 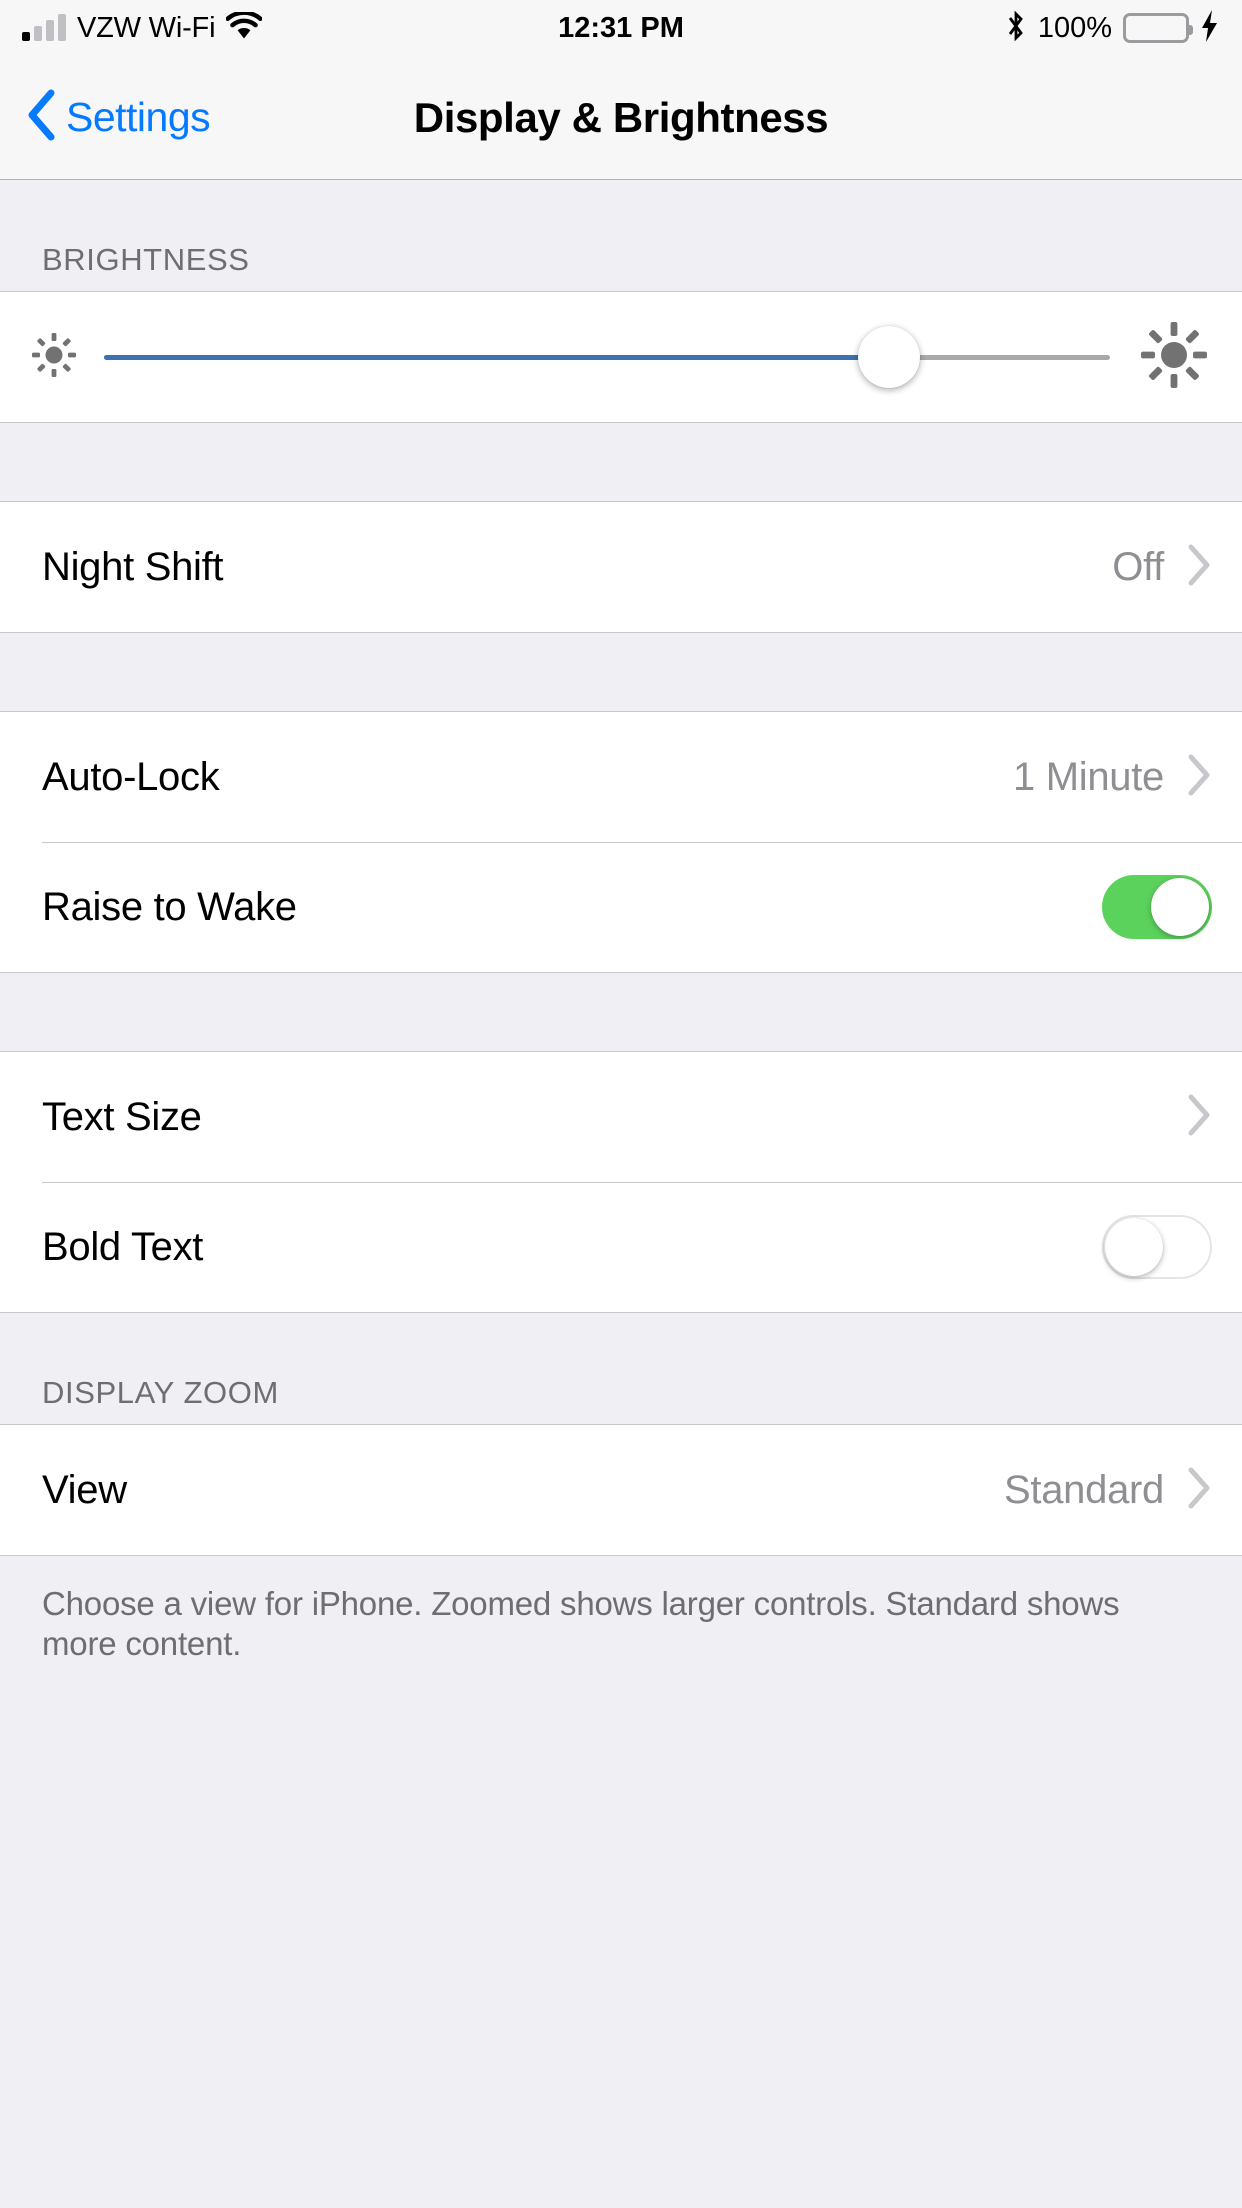 What do you see at coordinates (1158, 28) in the screenshot?
I see `battery-icon` at bounding box center [1158, 28].